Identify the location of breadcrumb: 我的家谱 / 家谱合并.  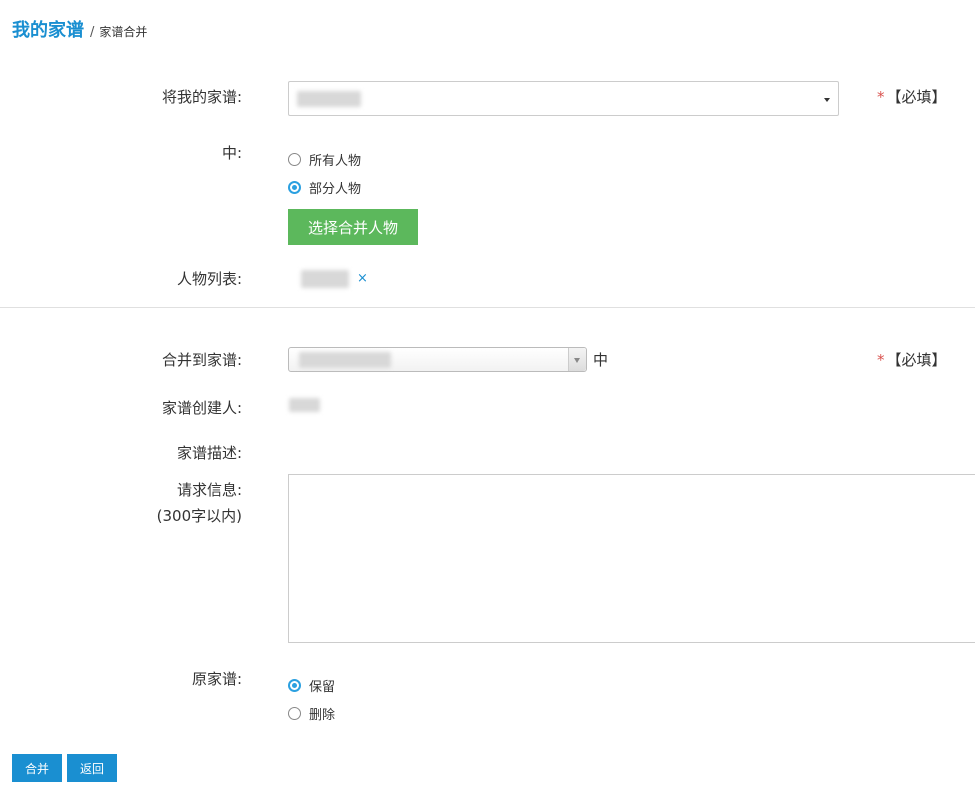
(79, 29).